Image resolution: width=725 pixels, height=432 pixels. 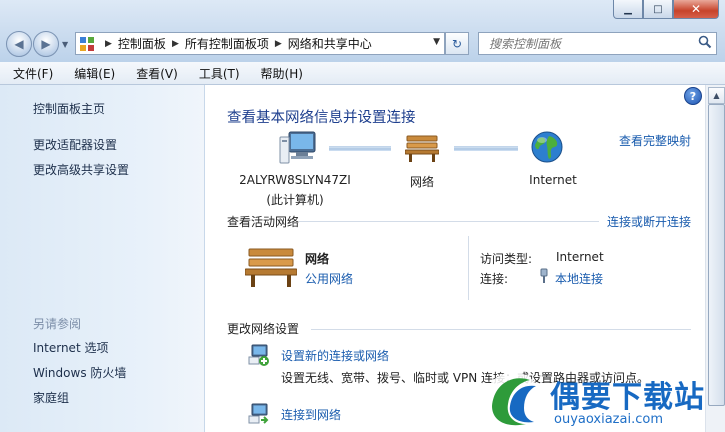 I want to click on nav-buttons: ◀ ▶ ▼, so click(x=39, y=44).